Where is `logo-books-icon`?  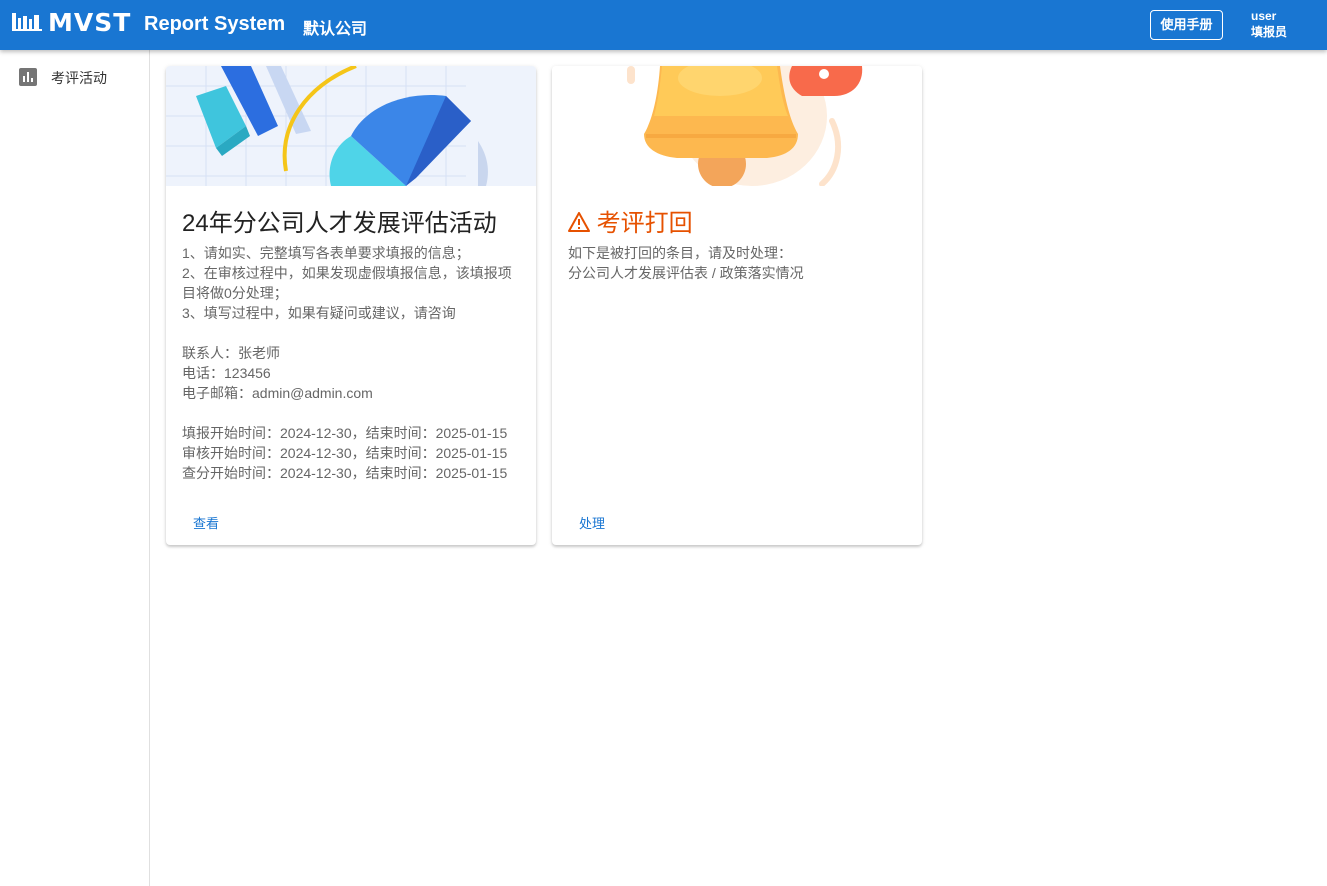
logo-books-icon is located at coordinates (27, 22).